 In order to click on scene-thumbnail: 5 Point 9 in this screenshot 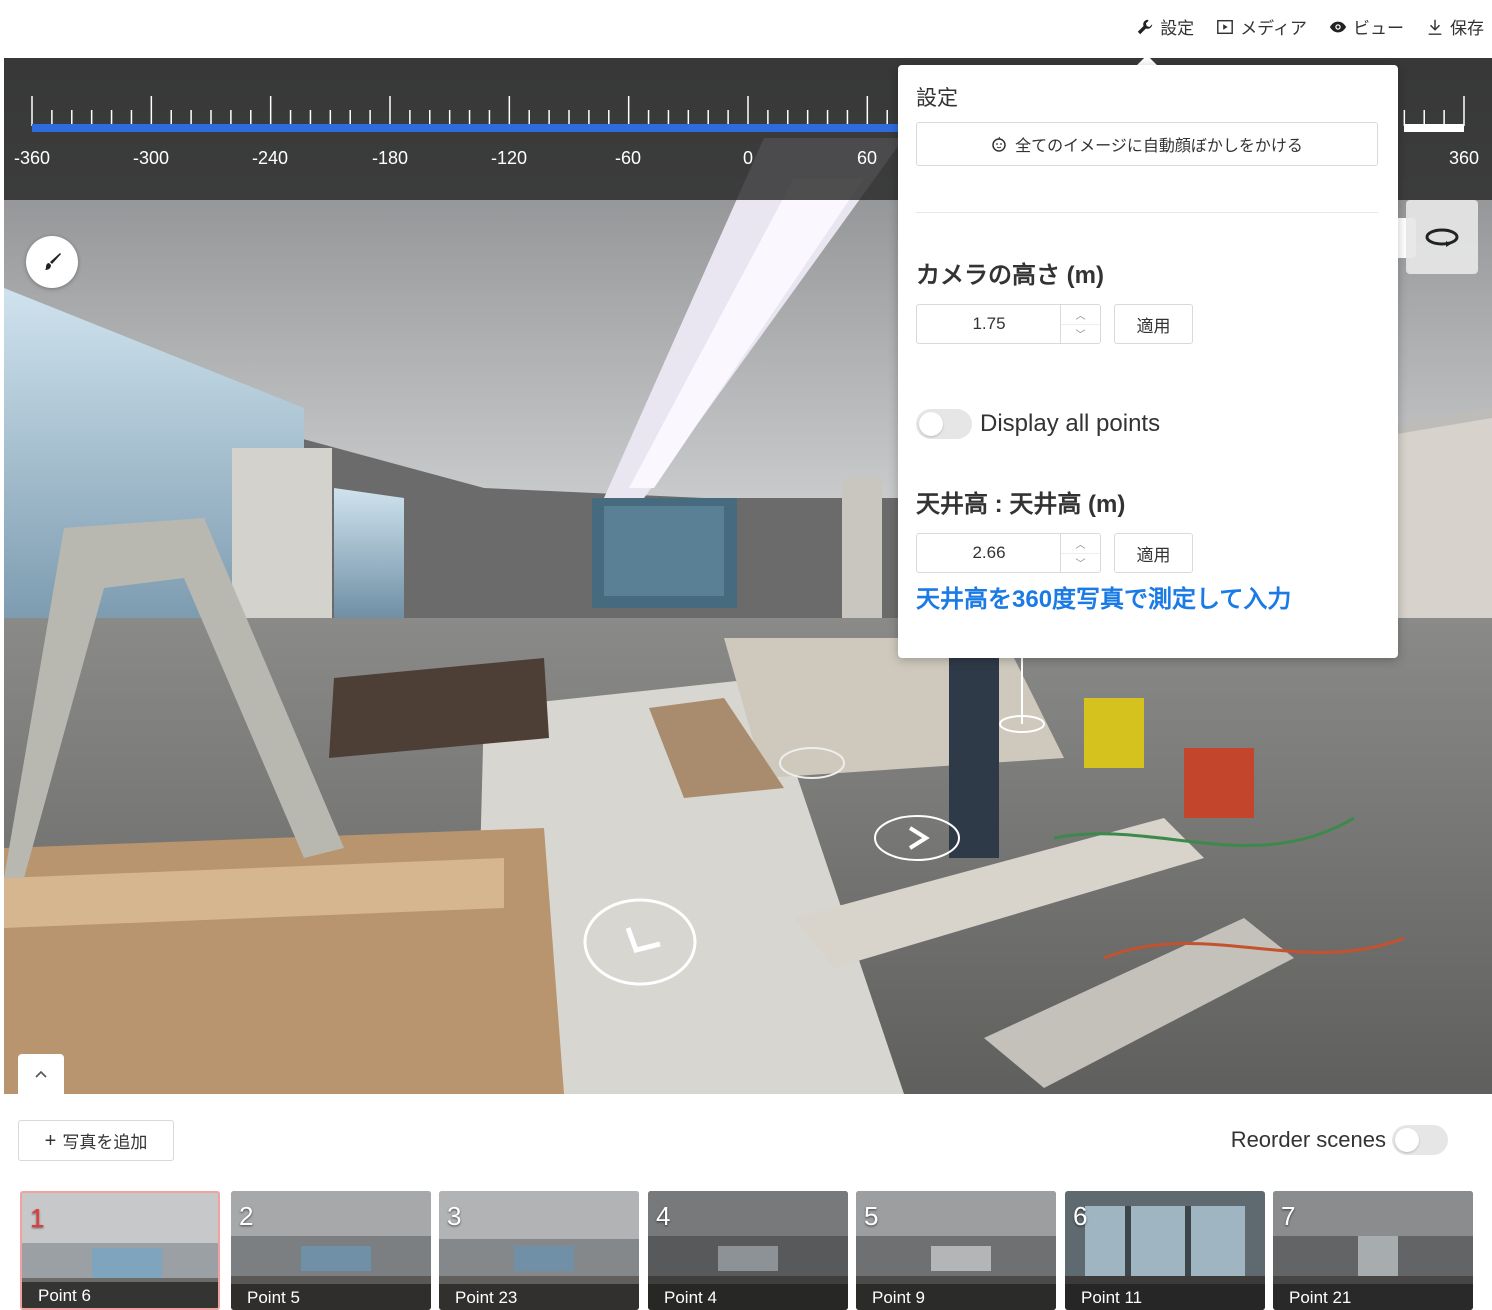, I will do `click(956, 1250)`.